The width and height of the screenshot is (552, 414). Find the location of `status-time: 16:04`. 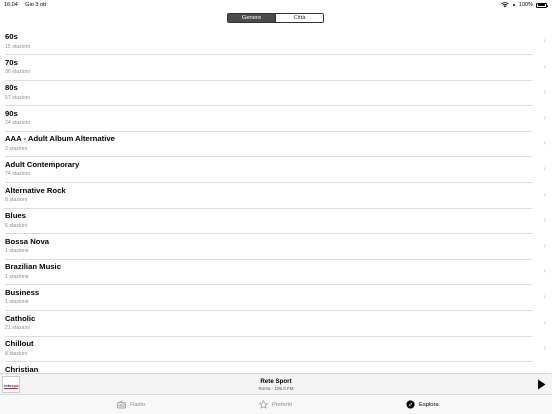

status-time: 16:04 is located at coordinates (11, 5).